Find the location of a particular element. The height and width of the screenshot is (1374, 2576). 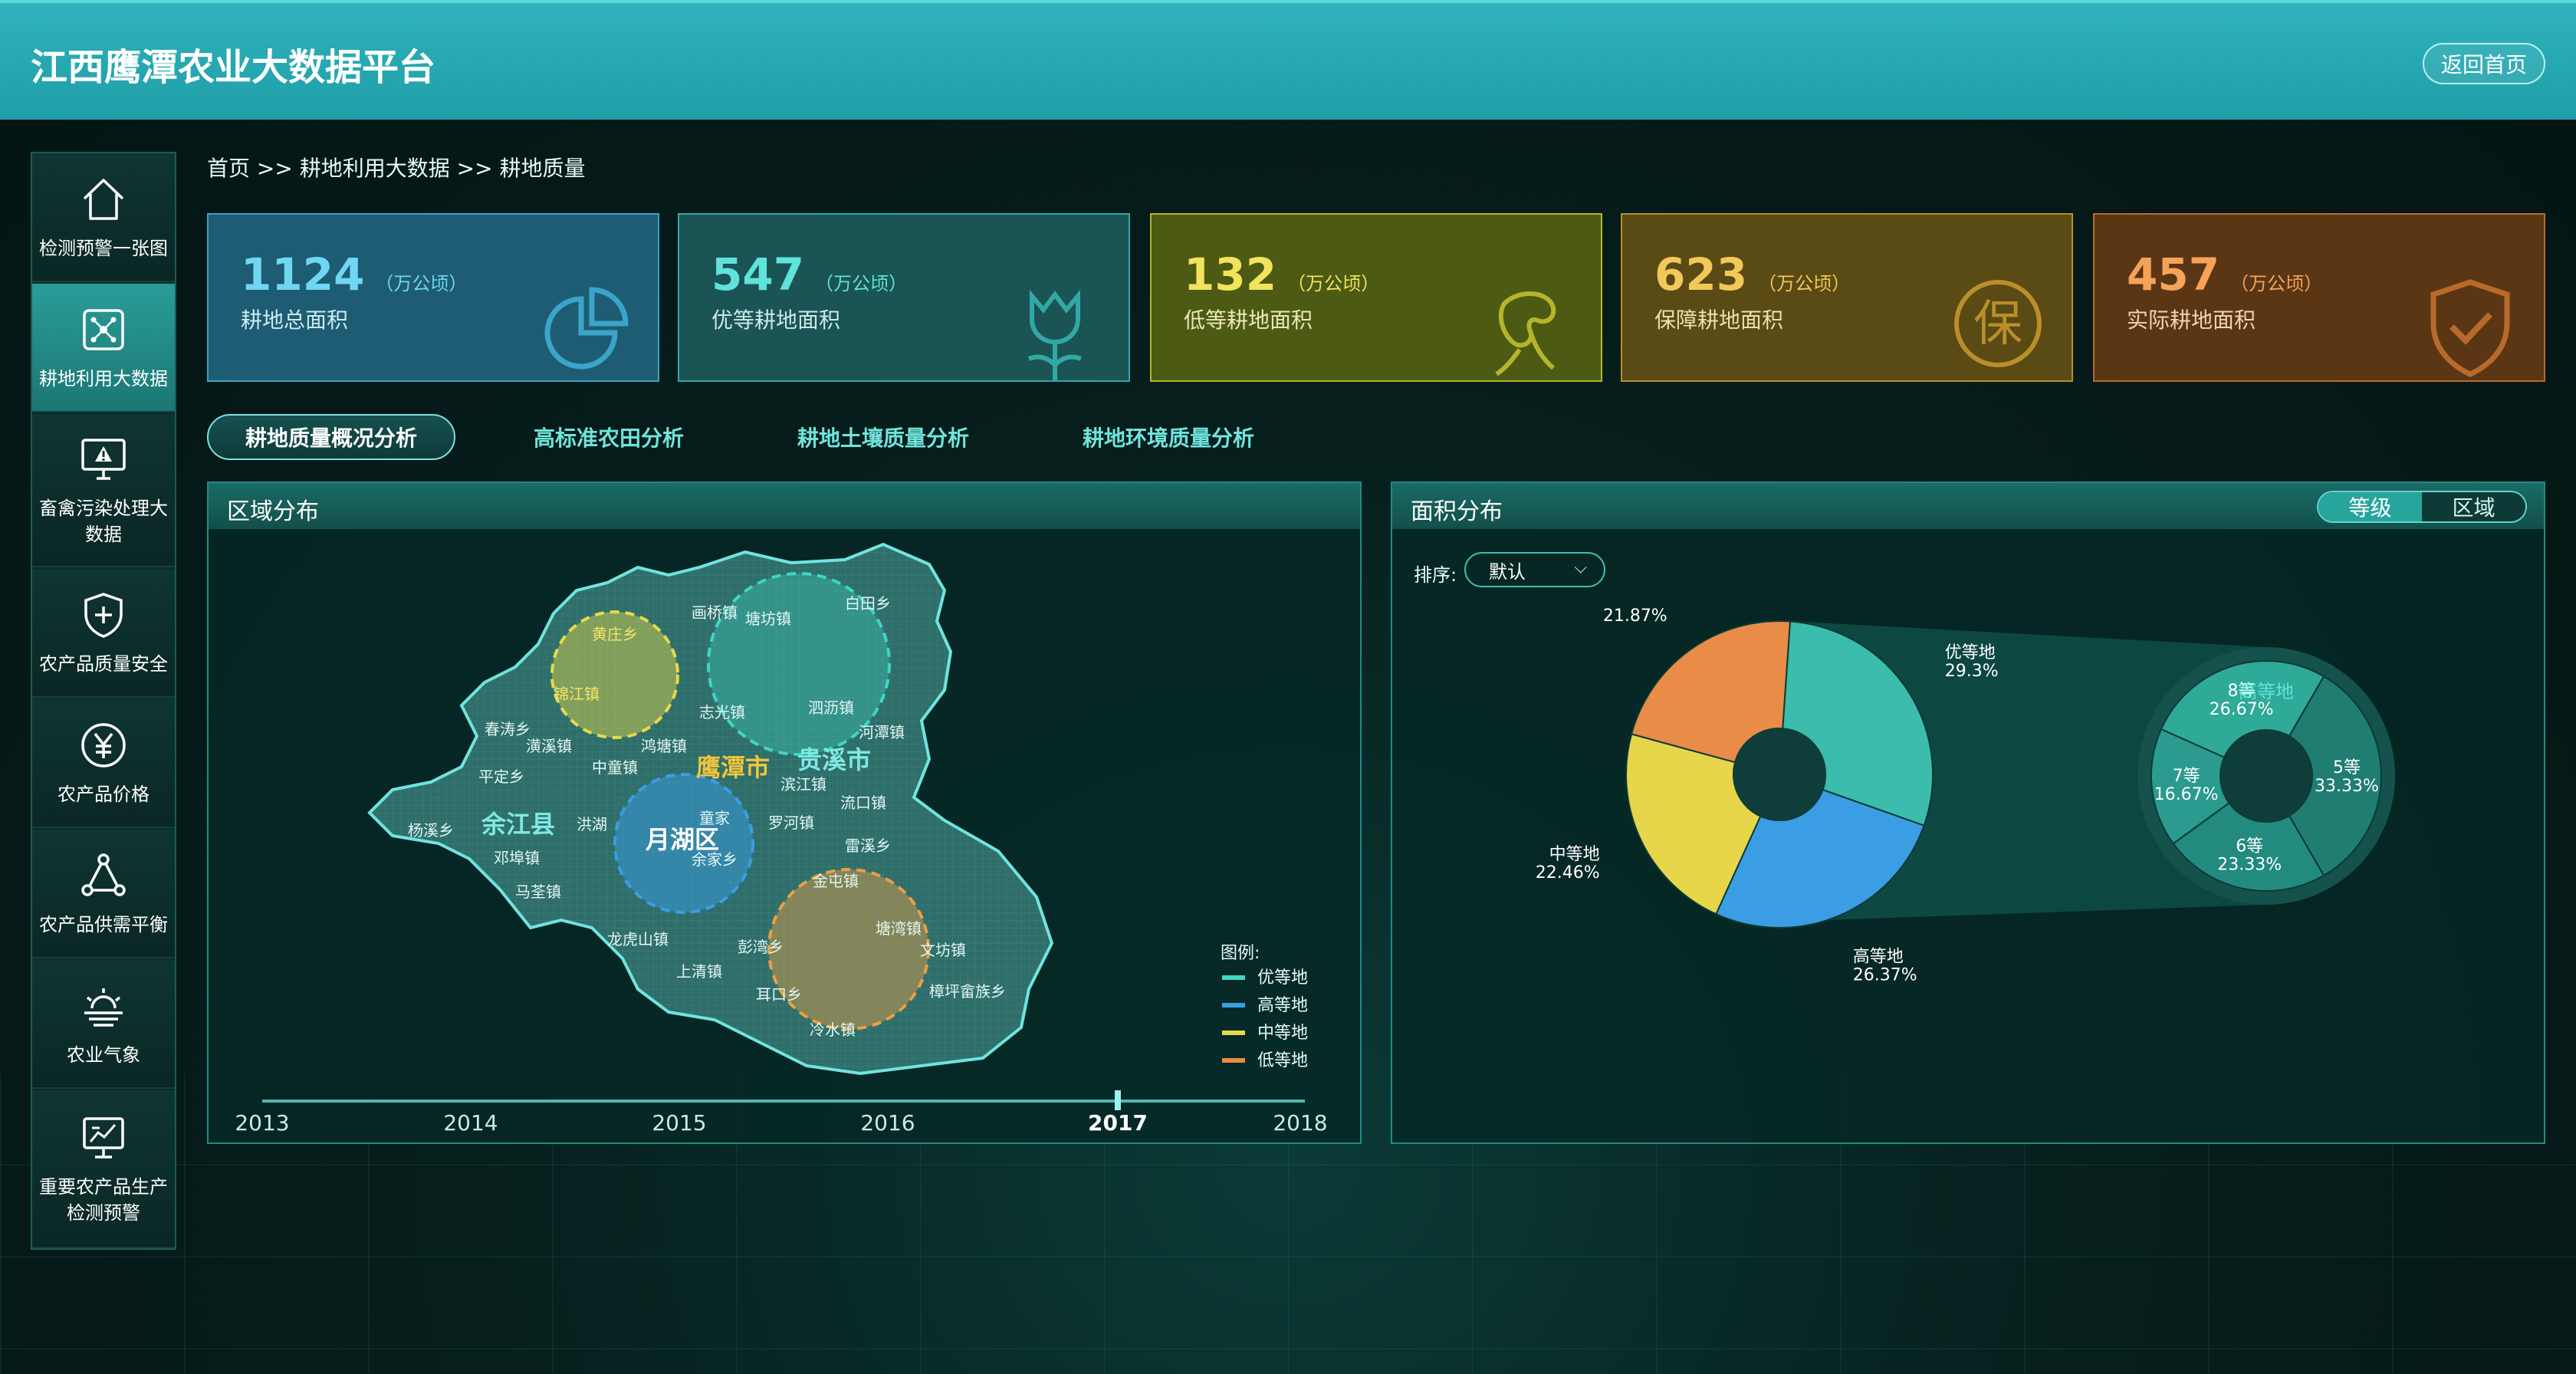

panel-title: 面积分布 is located at coordinates (1457, 511).